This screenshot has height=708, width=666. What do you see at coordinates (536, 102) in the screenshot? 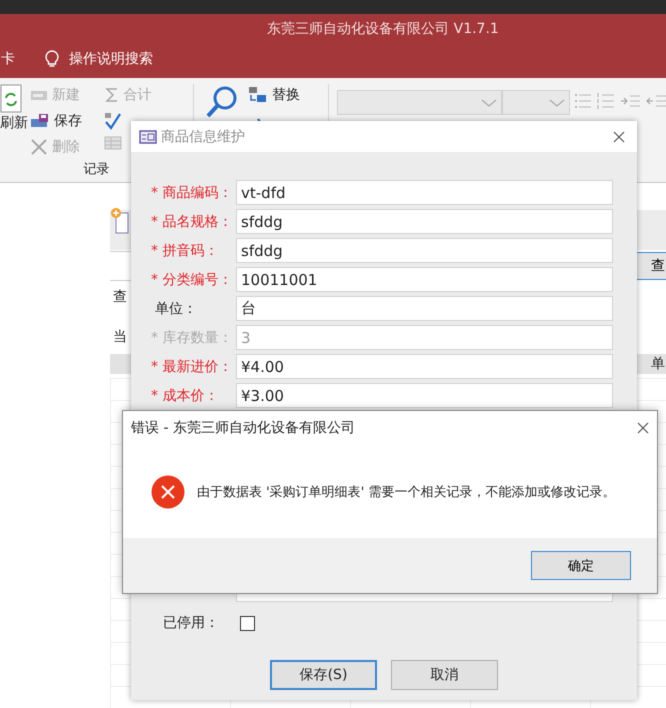
I see `size-combo` at bounding box center [536, 102].